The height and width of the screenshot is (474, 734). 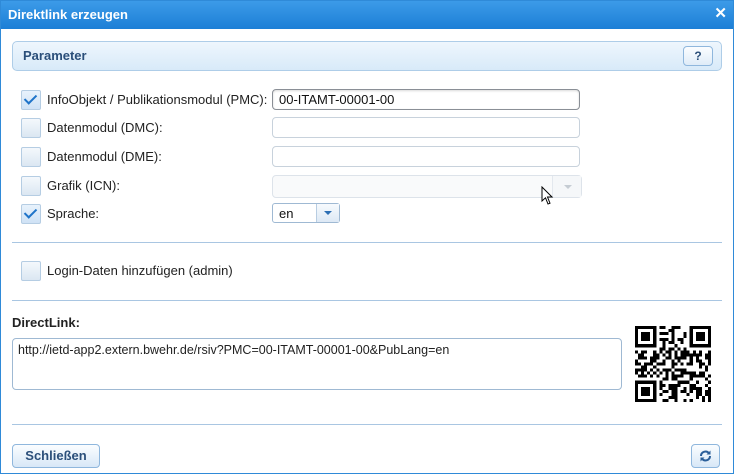 What do you see at coordinates (426, 99) in the screenshot?
I see `pmc-input: 00-ITAMT-00001-00` at bounding box center [426, 99].